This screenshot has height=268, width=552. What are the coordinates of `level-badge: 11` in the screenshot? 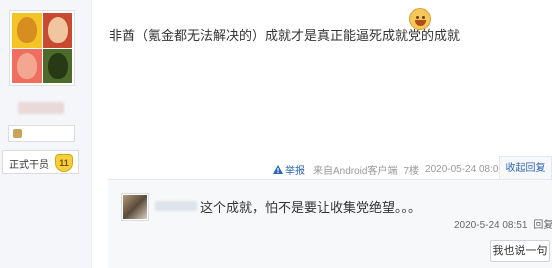 It's located at (64, 163).